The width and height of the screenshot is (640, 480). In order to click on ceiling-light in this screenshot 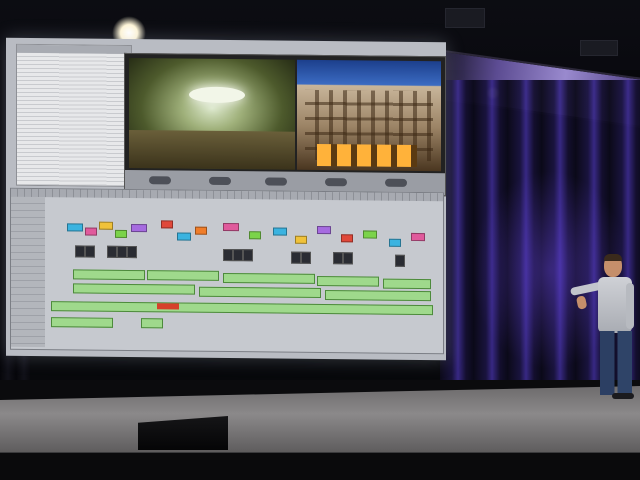, I will do `click(217, 95)`.